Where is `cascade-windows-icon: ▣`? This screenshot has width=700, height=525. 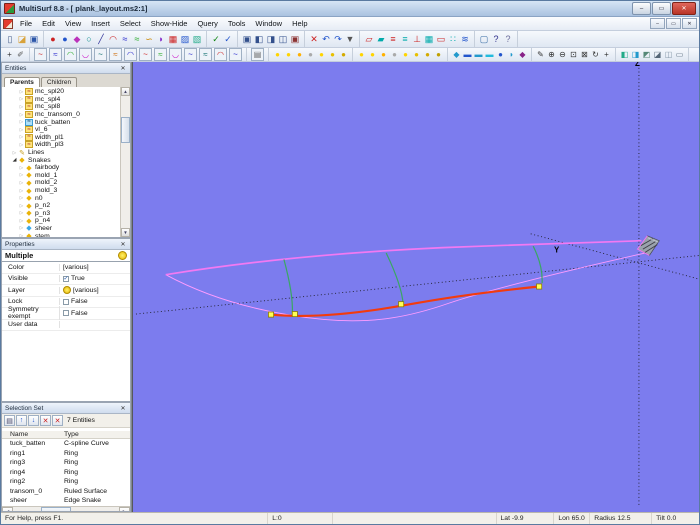 cascade-windows-icon: ▣ is located at coordinates (247, 39).